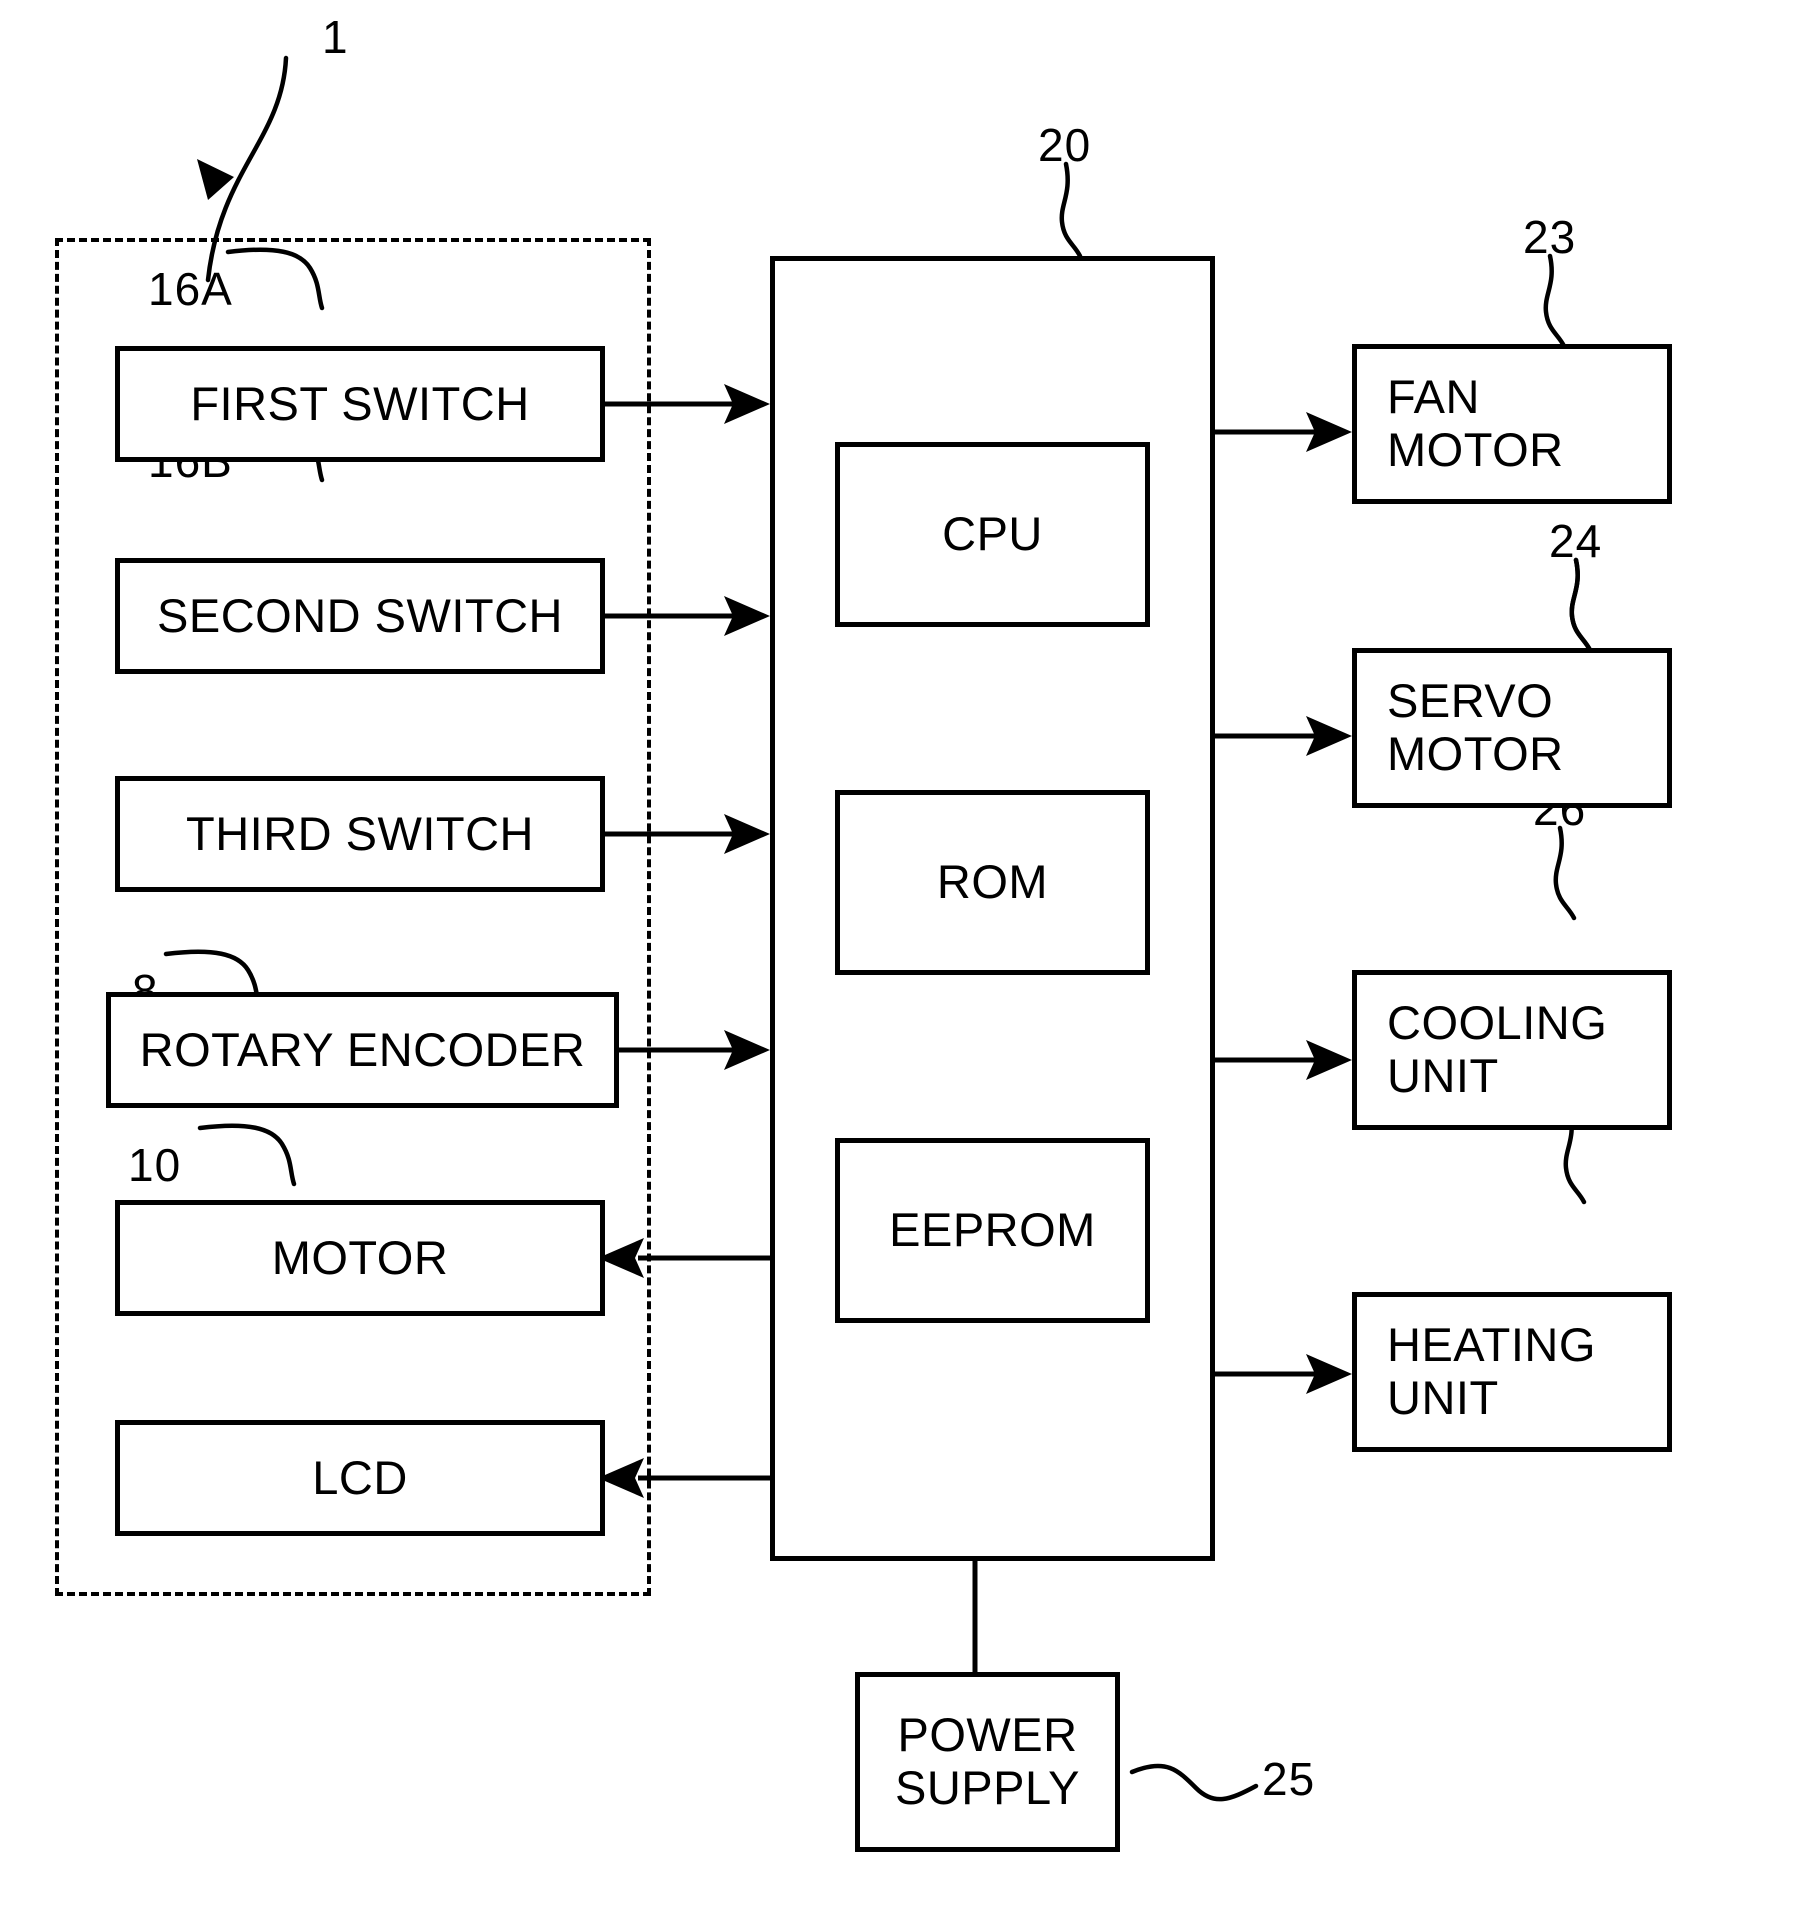  Describe the element at coordinates (1576, 541) in the screenshot. I see `ref-servo-motor: 24` at that location.